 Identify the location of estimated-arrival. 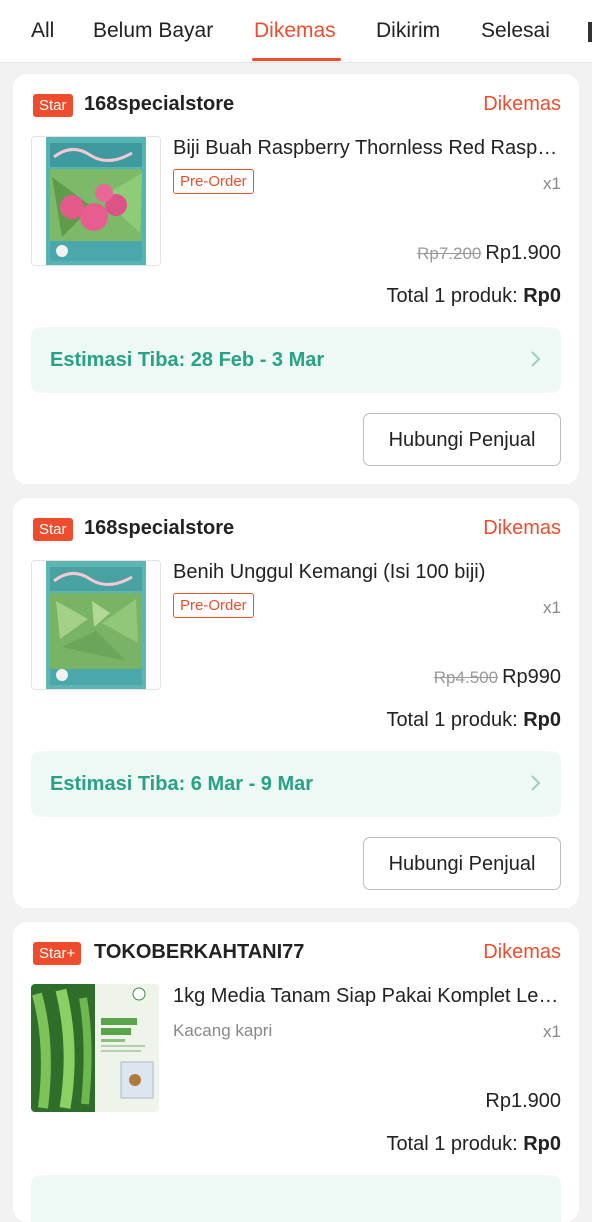
(296, 1198).